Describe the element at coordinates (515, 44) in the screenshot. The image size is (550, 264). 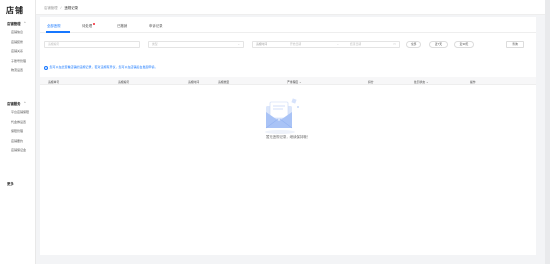
I see `query-button: 查询` at that location.